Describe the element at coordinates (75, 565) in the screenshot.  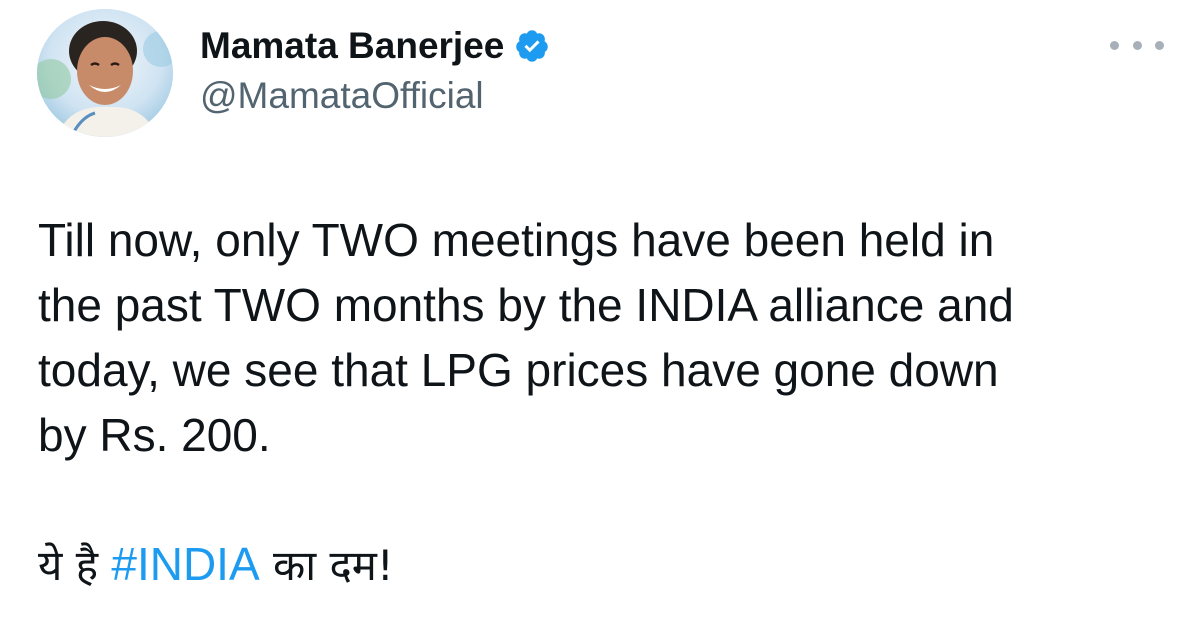
I see `tagline-prefix: ये है` at that location.